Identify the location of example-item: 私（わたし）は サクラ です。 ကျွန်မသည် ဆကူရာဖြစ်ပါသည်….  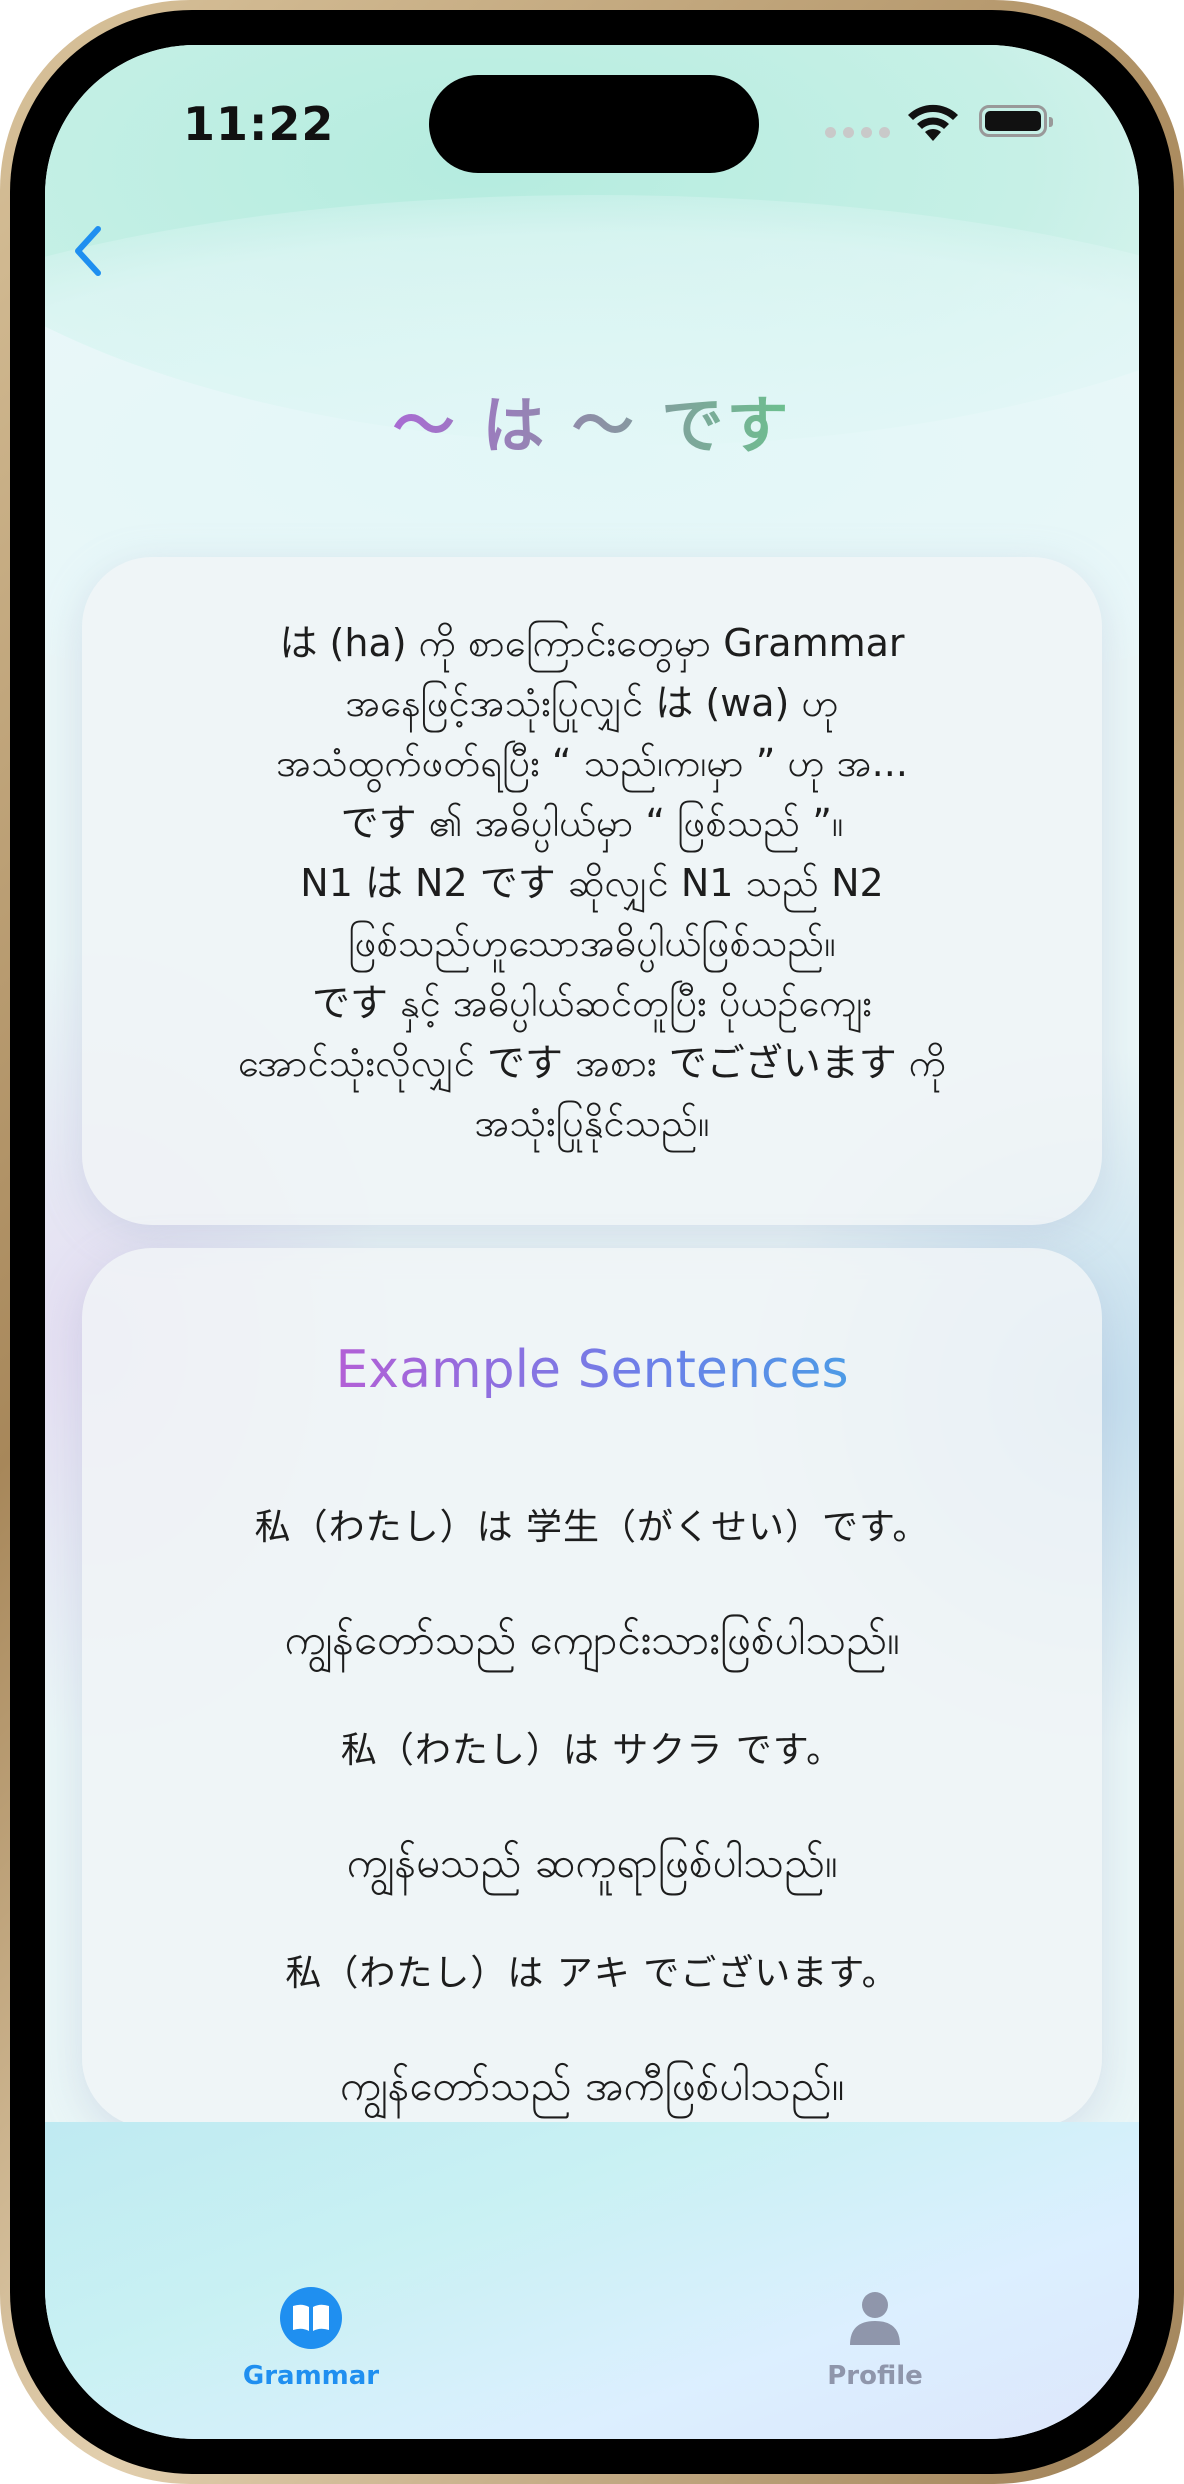
(592, 1837).